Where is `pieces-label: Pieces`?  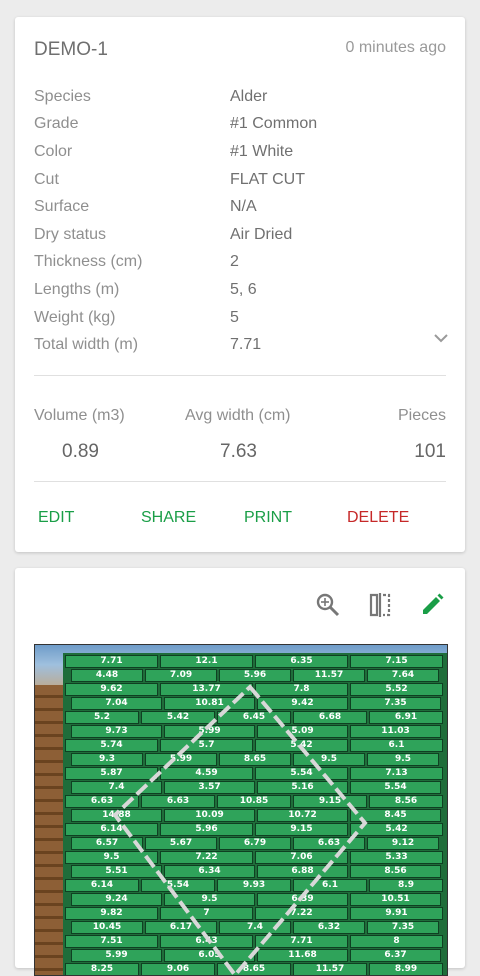
pieces-label: Pieces is located at coordinates (421, 415).